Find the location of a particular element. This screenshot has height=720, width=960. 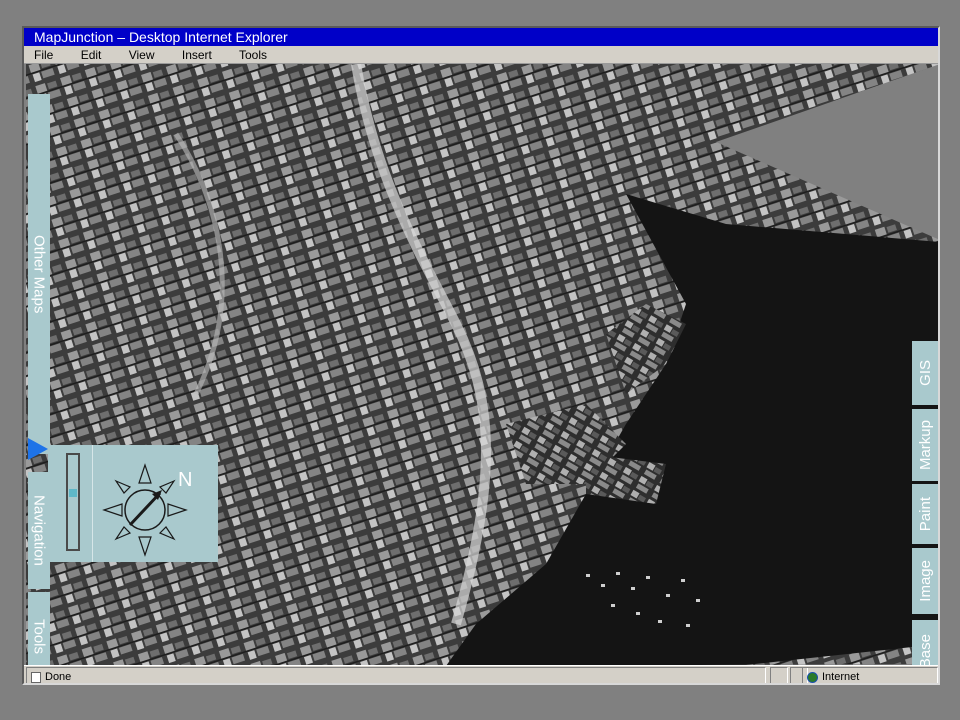

menu-file: File is located at coordinates (43, 55).